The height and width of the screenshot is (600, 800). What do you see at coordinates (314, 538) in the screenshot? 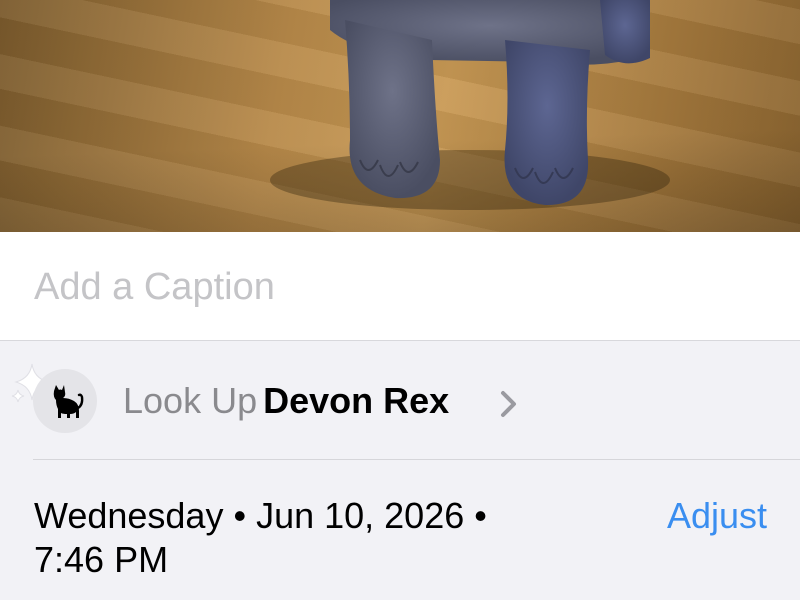
I see `photo-datetime: Wednesday • Jun 10, 2026 • 7:46 PM` at bounding box center [314, 538].